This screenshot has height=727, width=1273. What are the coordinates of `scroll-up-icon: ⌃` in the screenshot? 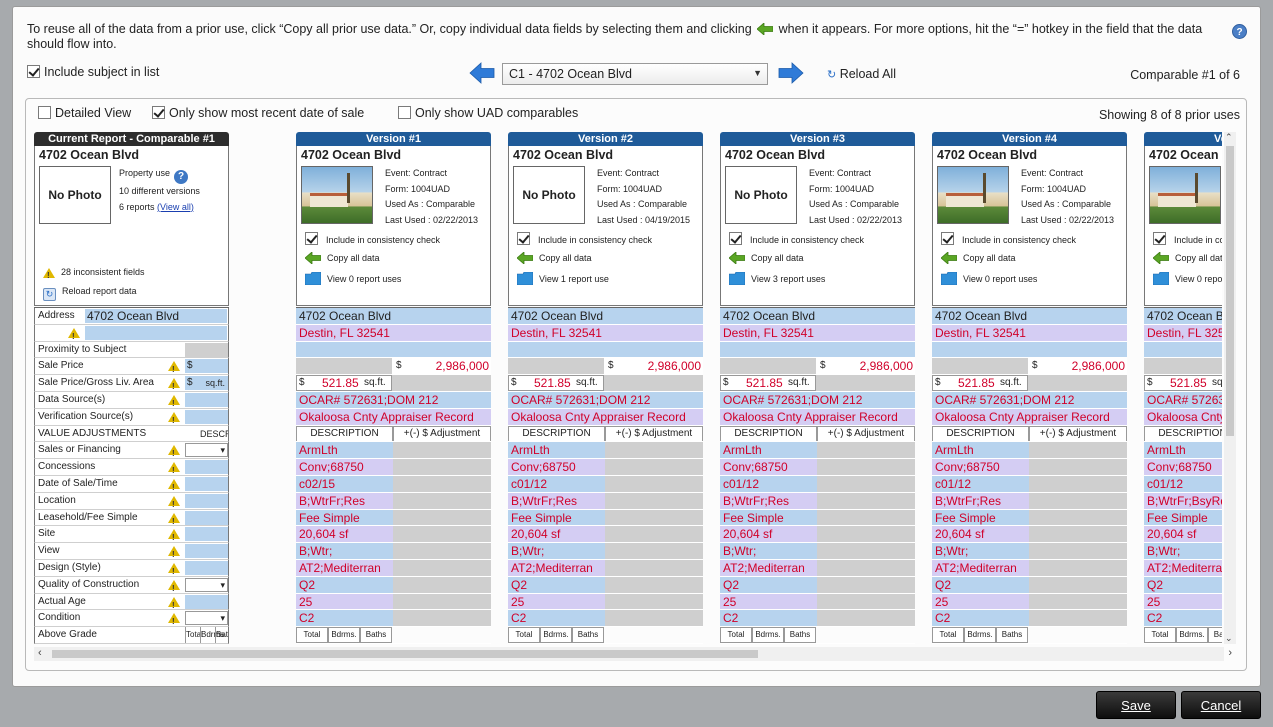 It's located at (1229, 137).